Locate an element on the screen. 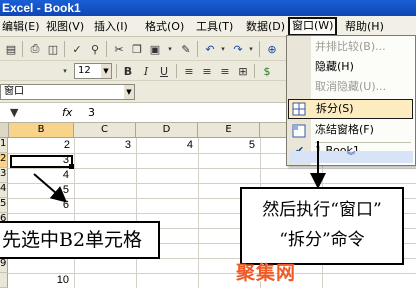 The width and height of the screenshot is (416, 288). cell-b4: 5 is located at coordinates (39, 190).